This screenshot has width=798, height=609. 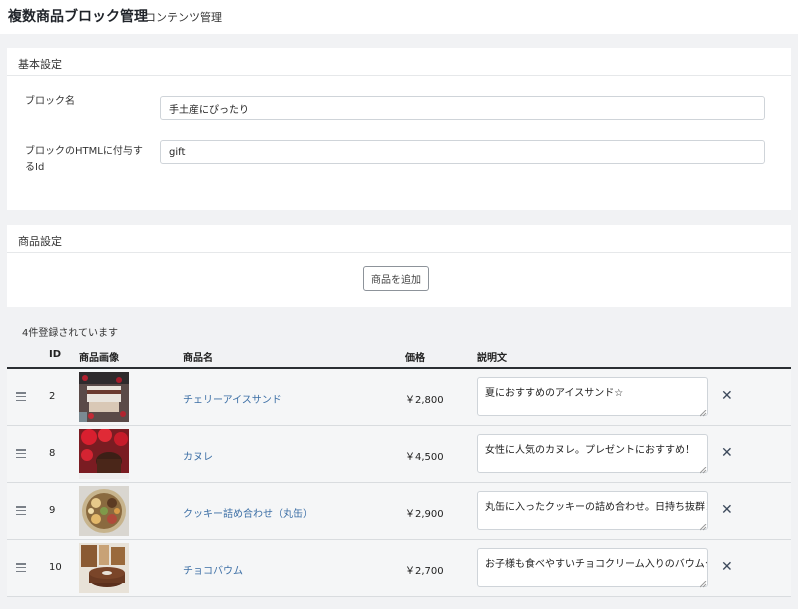 What do you see at coordinates (52, 453) in the screenshot?
I see `row-id: 8` at bounding box center [52, 453].